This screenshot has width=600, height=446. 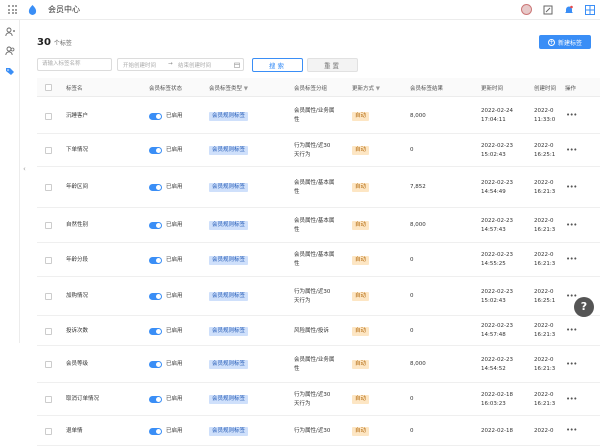 What do you see at coordinates (10, 51) in the screenshot?
I see `users-icon` at bounding box center [10, 51].